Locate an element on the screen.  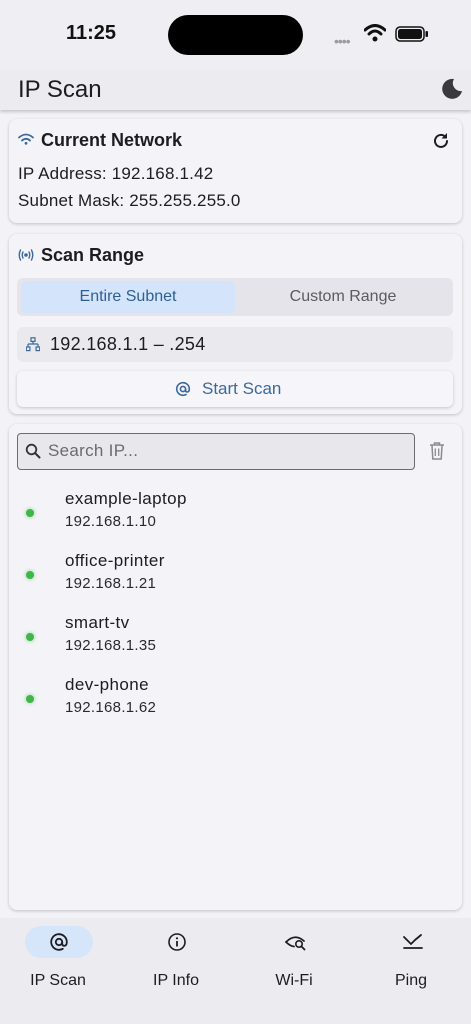
device-ip: 192.168.1.62 is located at coordinates (111, 707).